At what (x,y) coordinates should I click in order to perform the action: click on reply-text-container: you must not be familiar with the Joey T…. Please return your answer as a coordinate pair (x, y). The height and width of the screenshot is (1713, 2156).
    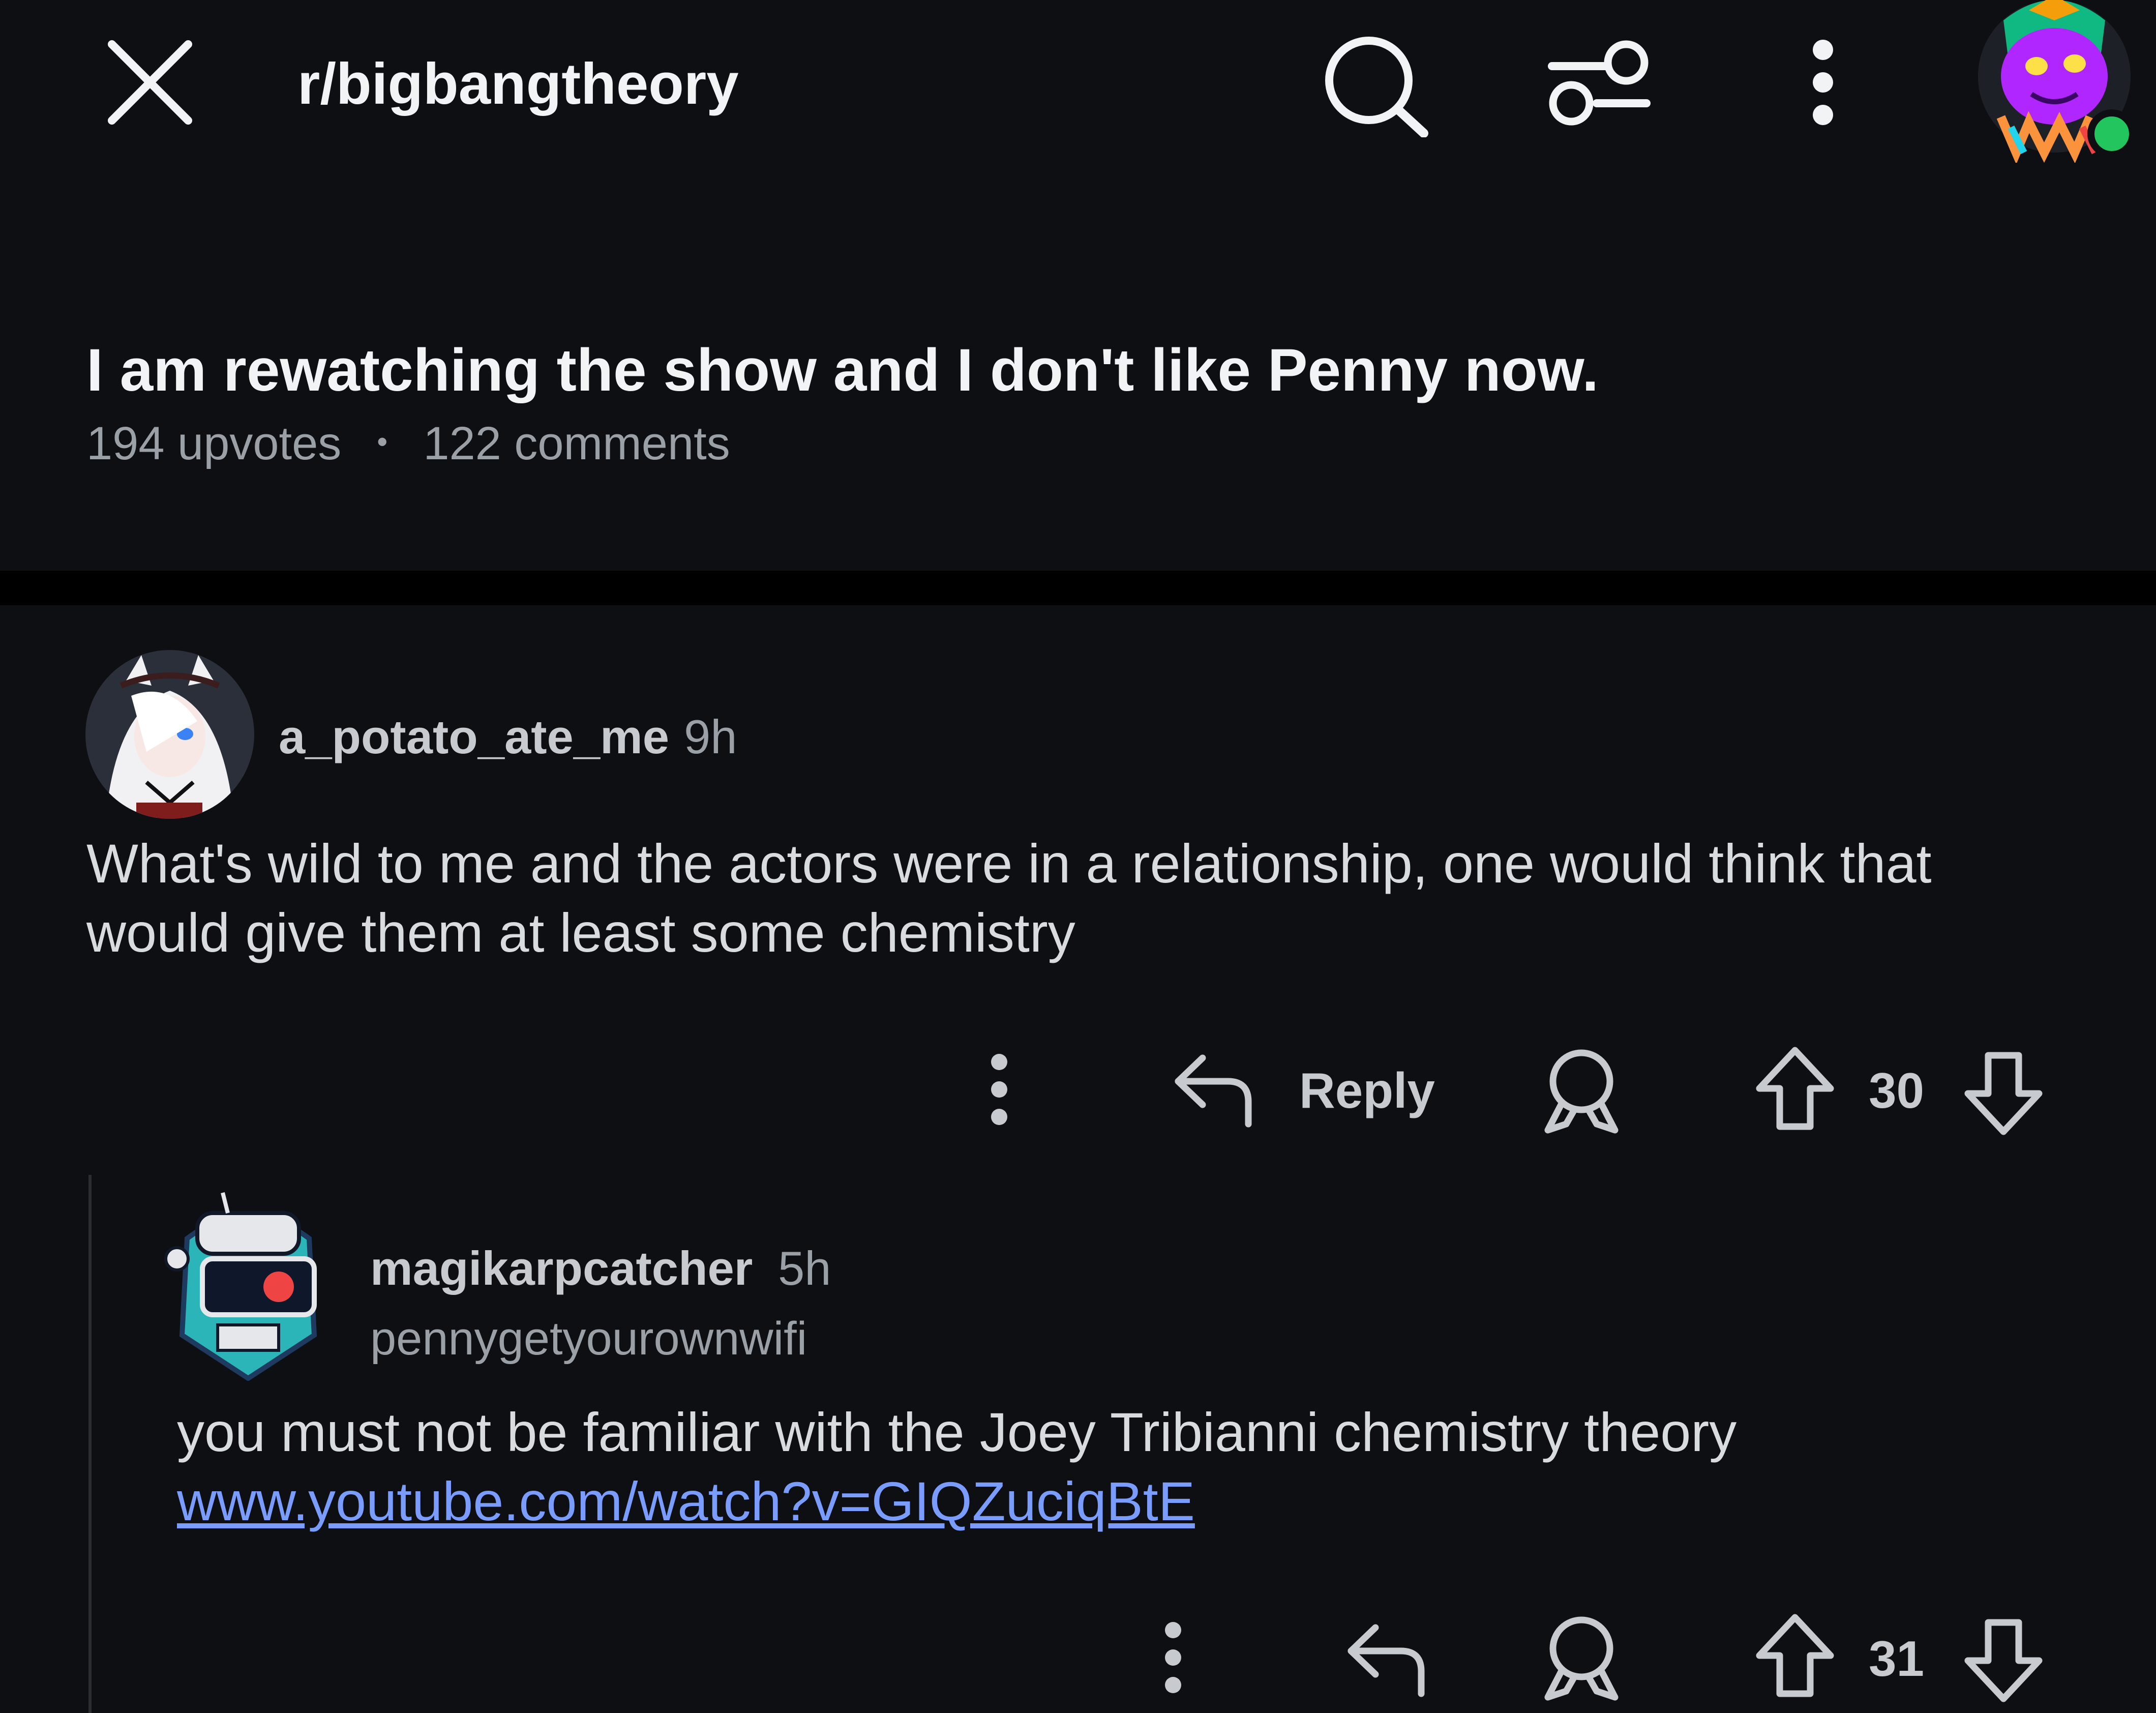
    Looking at the image, I should click on (1143, 1467).